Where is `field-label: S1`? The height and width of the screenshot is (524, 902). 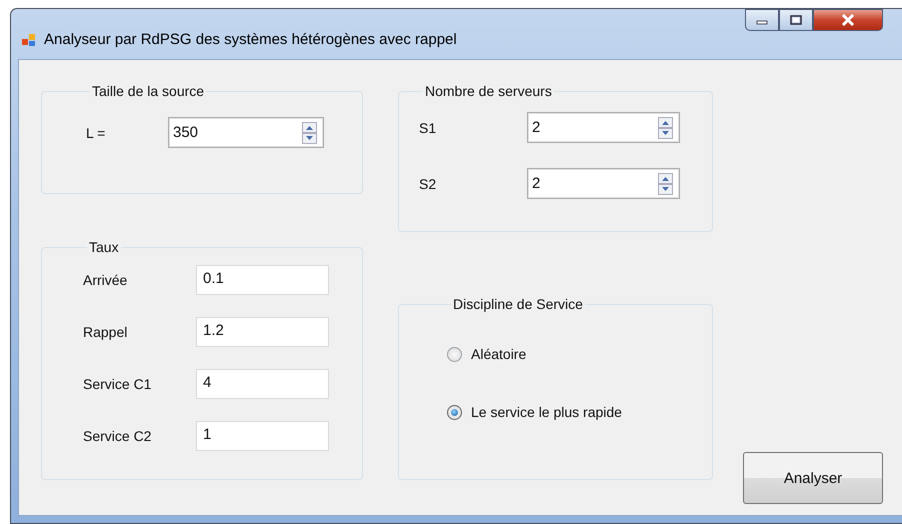
field-label: S1 is located at coordinates (428, 128).